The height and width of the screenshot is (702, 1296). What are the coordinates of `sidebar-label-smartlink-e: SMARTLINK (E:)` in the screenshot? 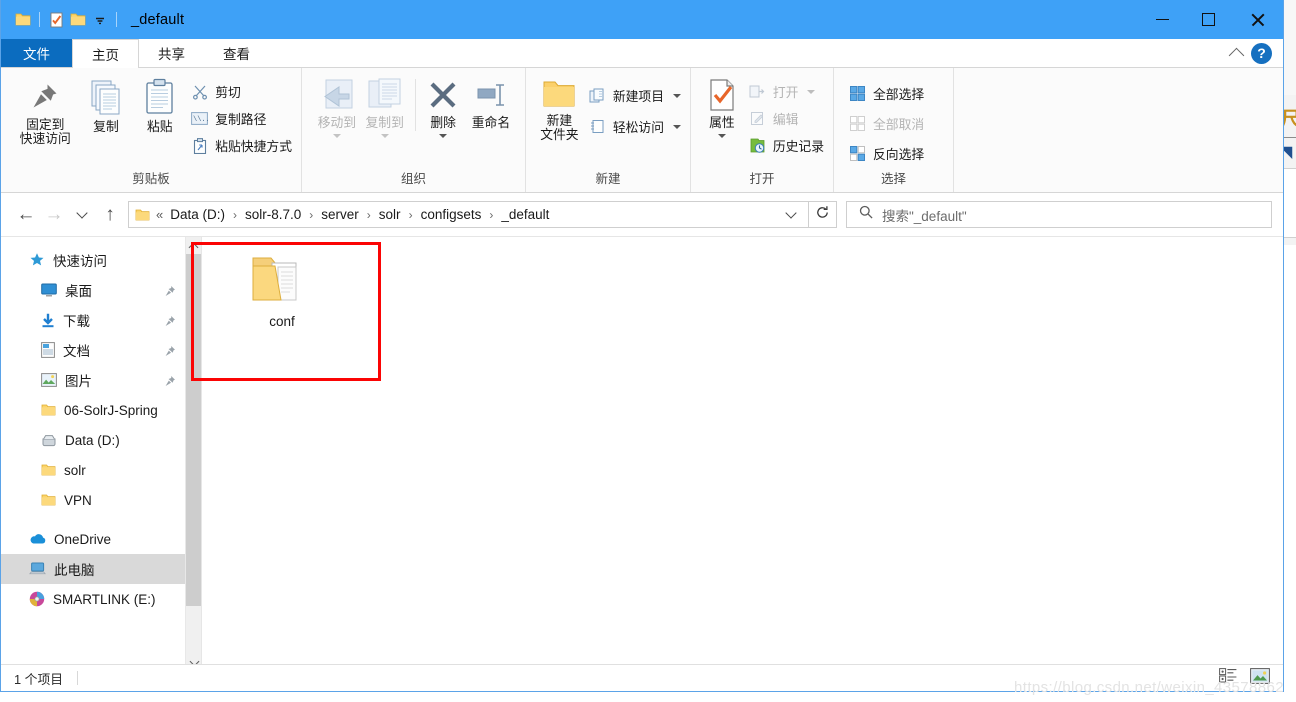 It's located at (104, 599).